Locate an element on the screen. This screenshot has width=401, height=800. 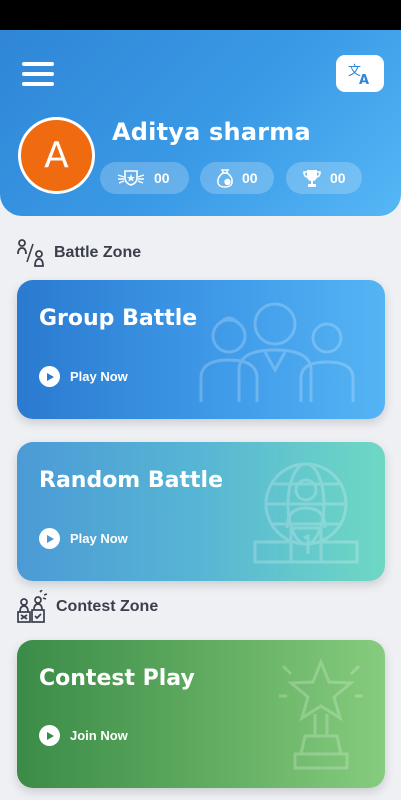
contest-zone-icon is located at coordinates (32, 606).